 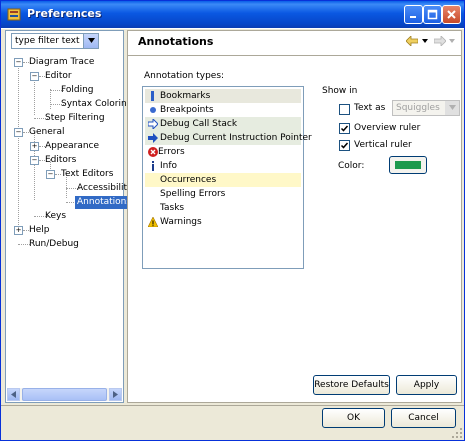 I want to click on overview-ruler-checkbox, so click(x=344, y=128).